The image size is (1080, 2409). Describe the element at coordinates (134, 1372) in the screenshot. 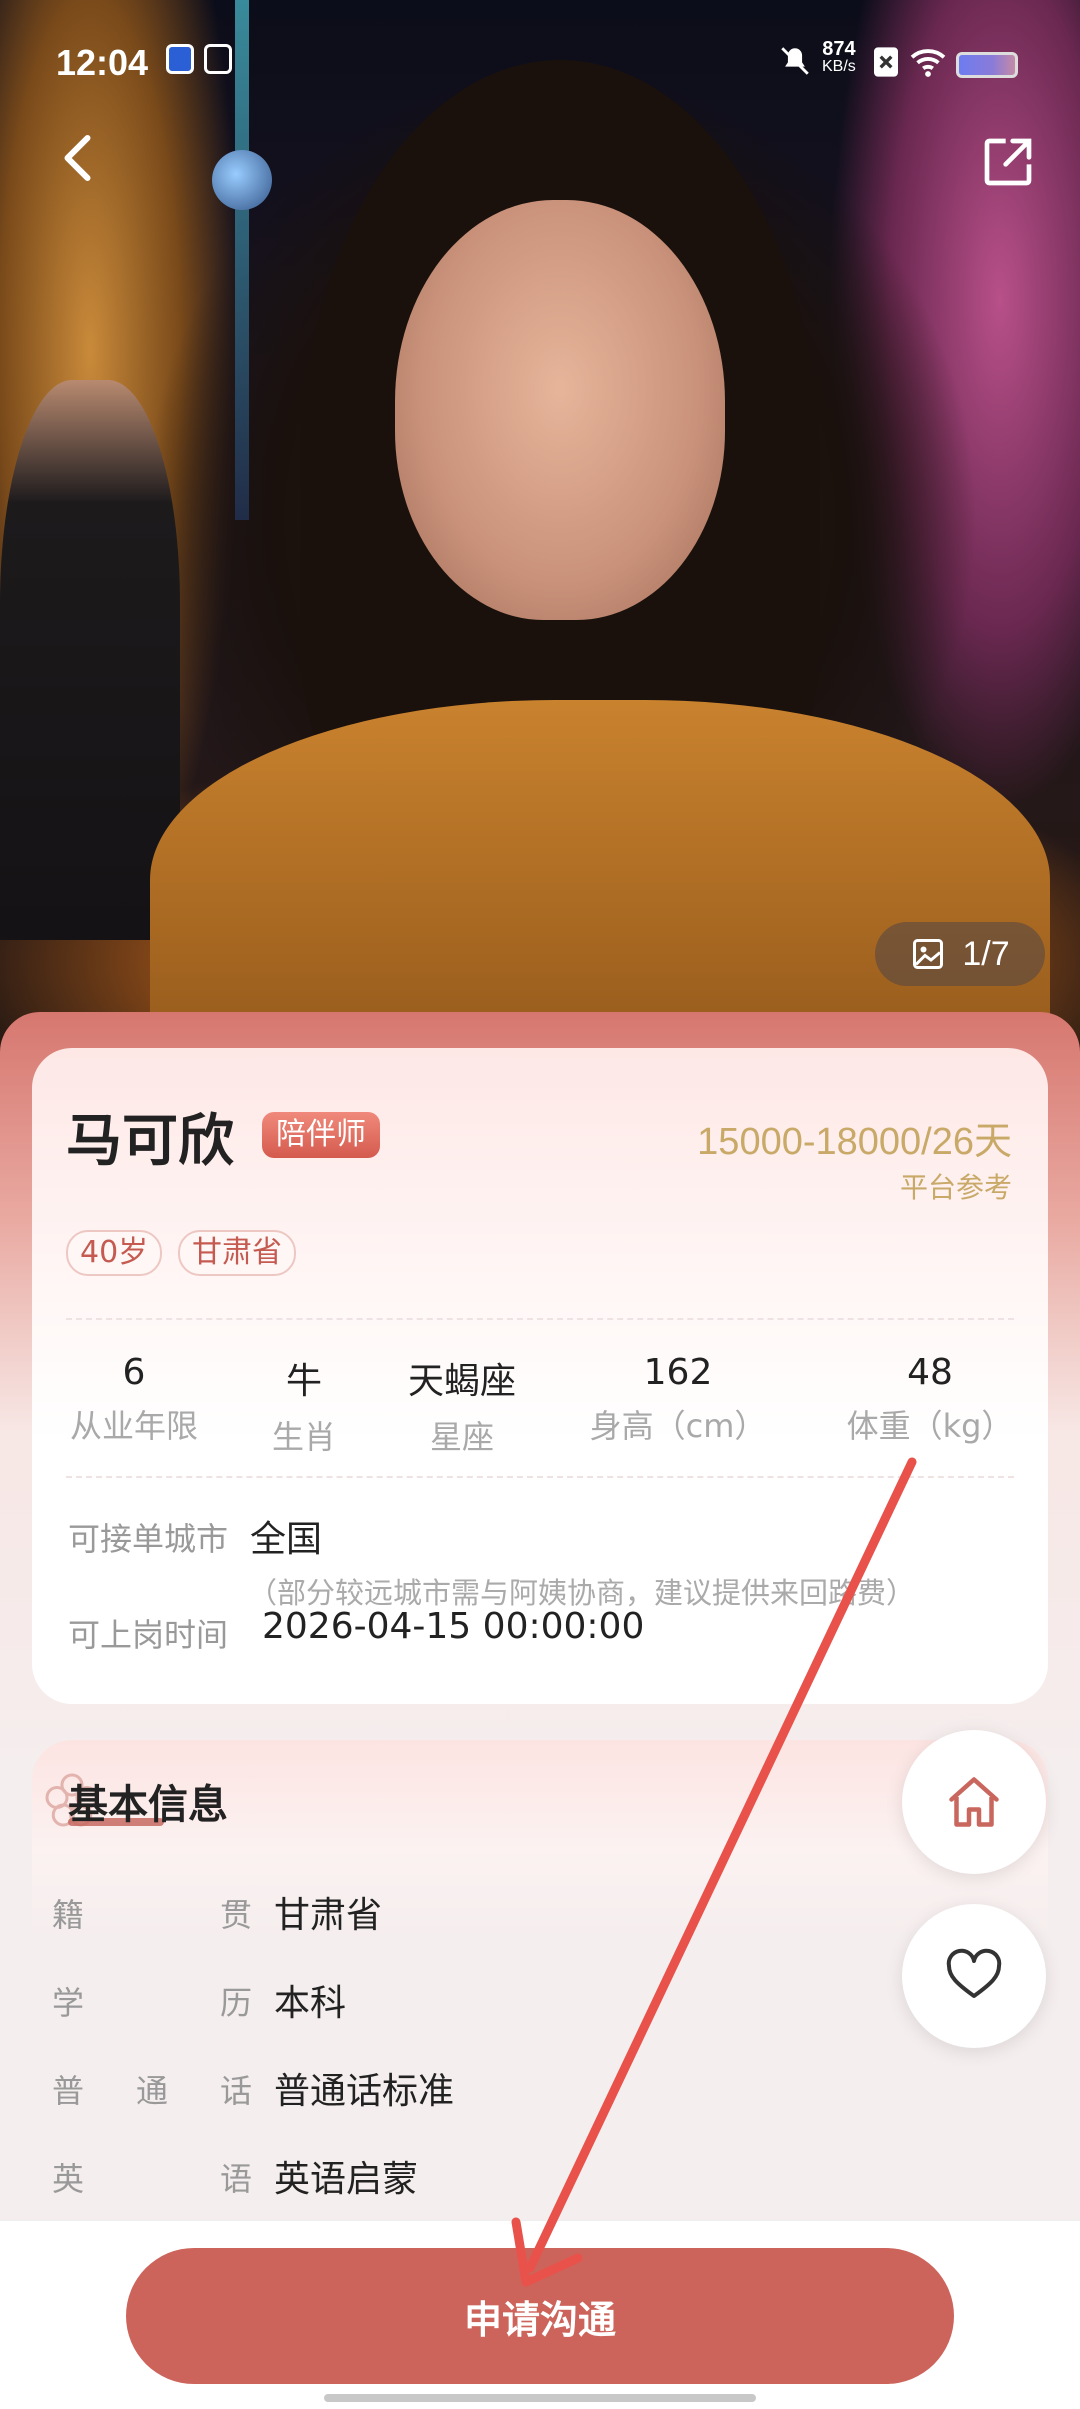

I see `stat-experience-value: 6` at that location.